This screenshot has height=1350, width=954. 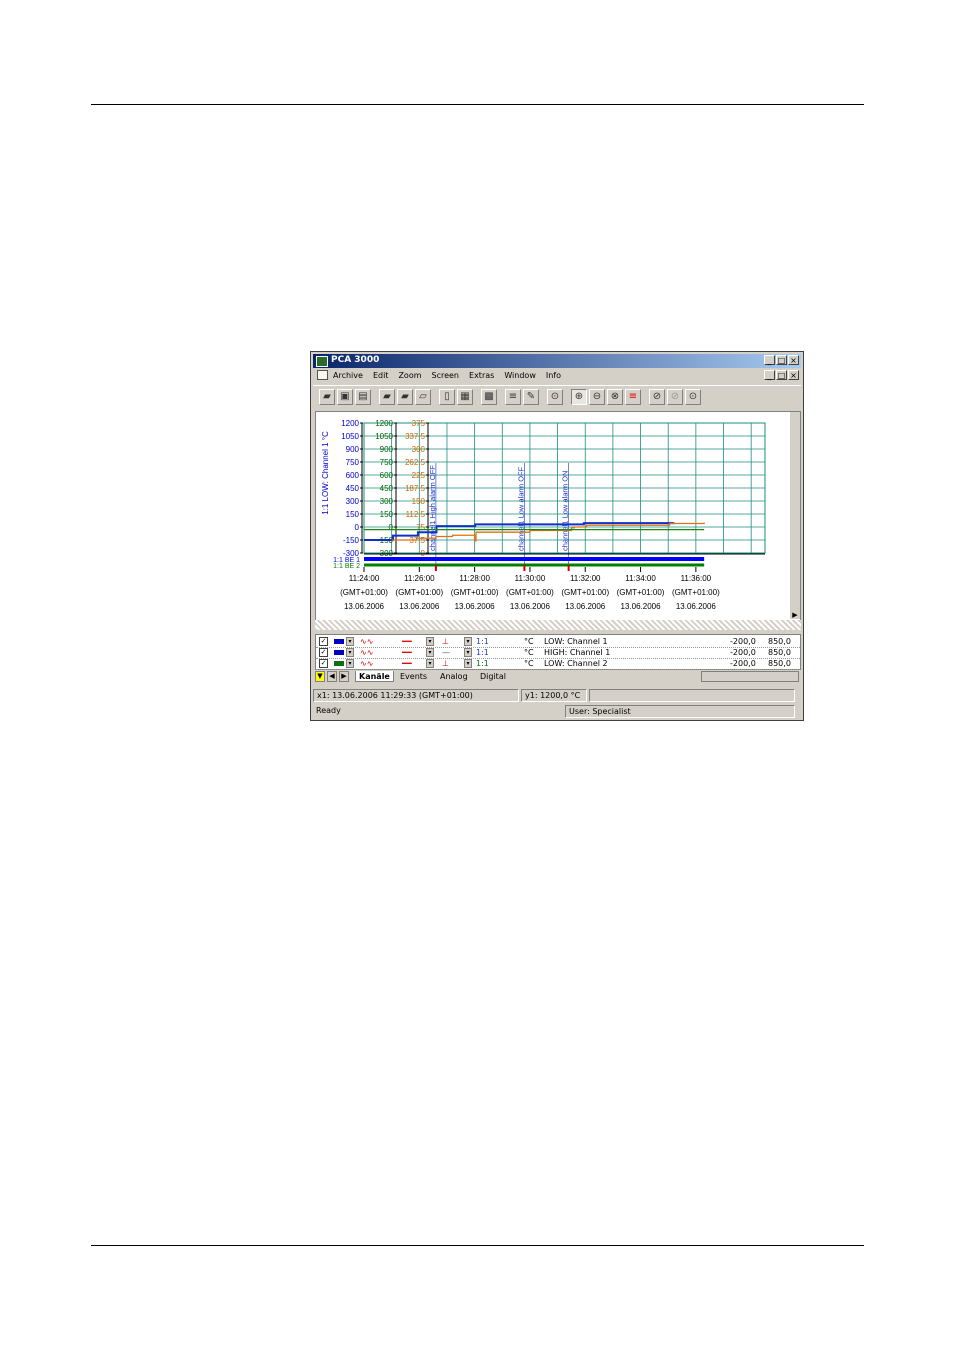 I want to click on cursor-lines-icon: ≡, so click(x=633, y=397).